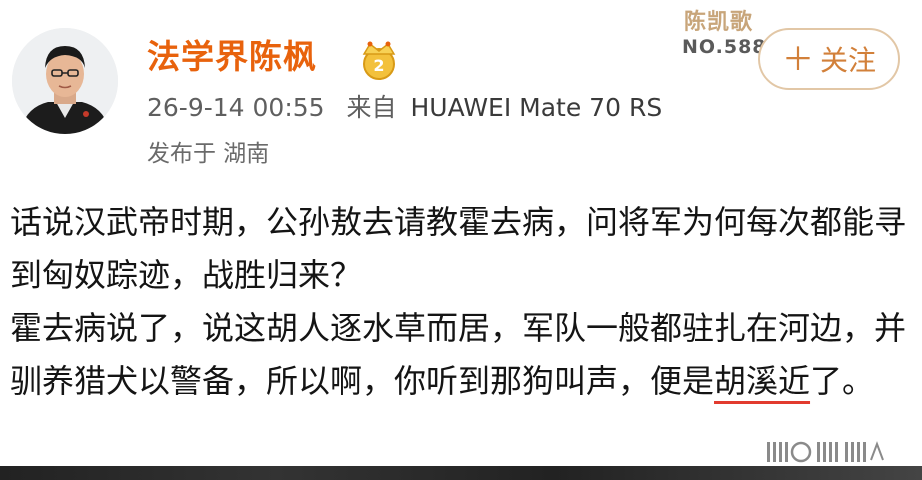  What do you see at coordinates (797, 59) in the screenshot?
I see `plus-icon: ＋` at bounding box center [797, 59].